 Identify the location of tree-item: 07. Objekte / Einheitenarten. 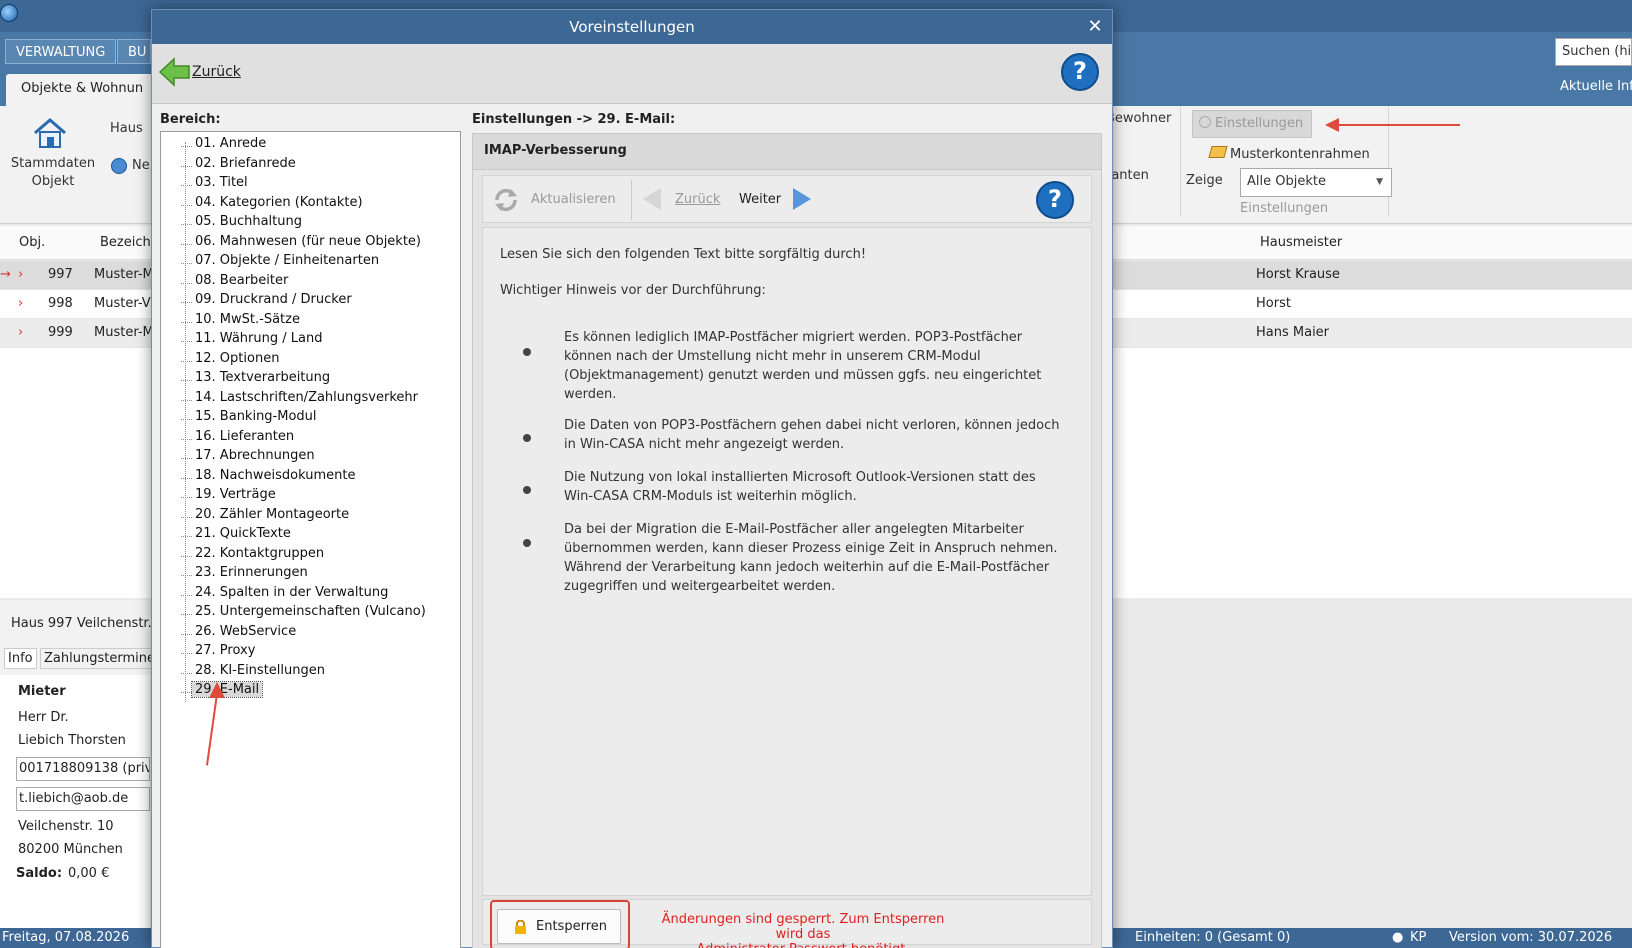
(279, 263).